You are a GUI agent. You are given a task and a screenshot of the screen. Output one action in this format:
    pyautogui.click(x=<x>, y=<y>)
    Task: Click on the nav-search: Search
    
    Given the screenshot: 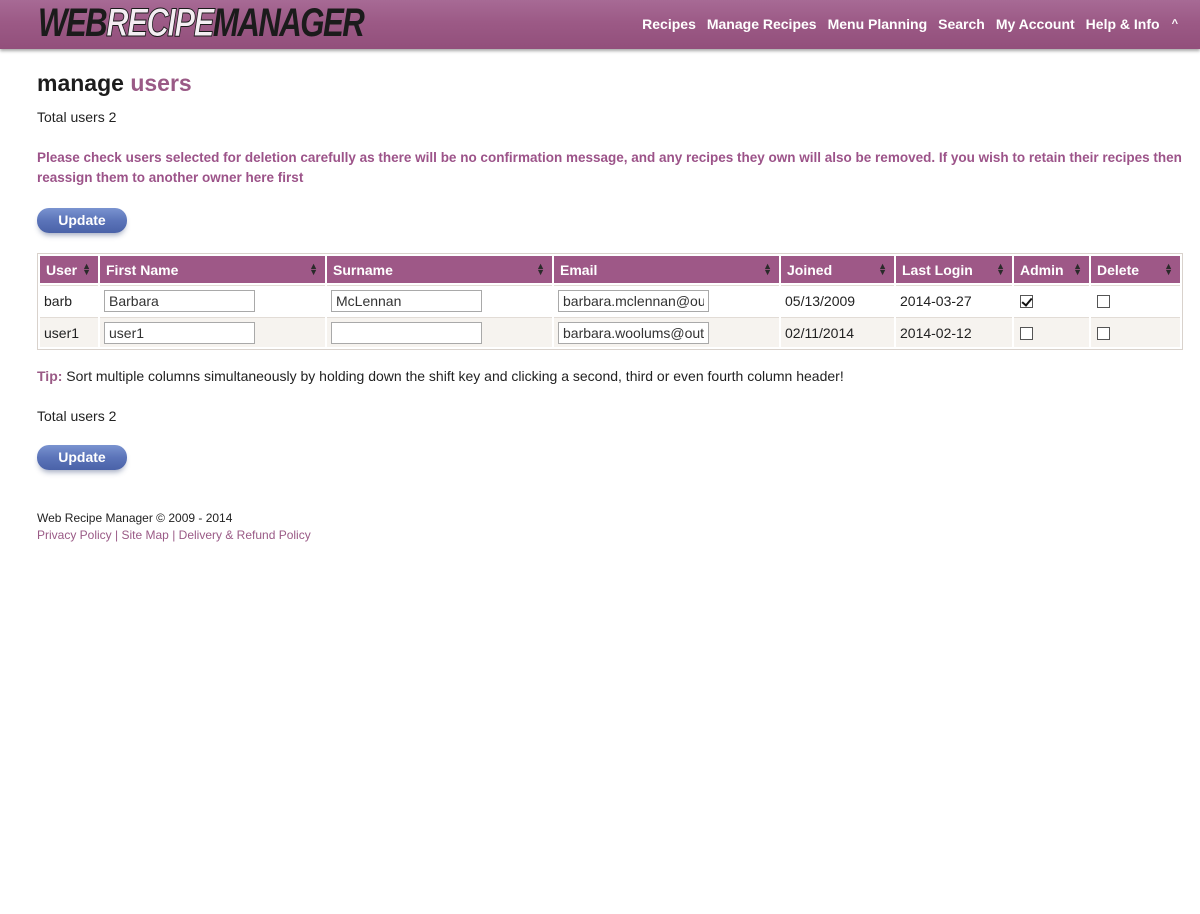 What is the action you would take?
    pyautogui.click(x=961, y=24)
    